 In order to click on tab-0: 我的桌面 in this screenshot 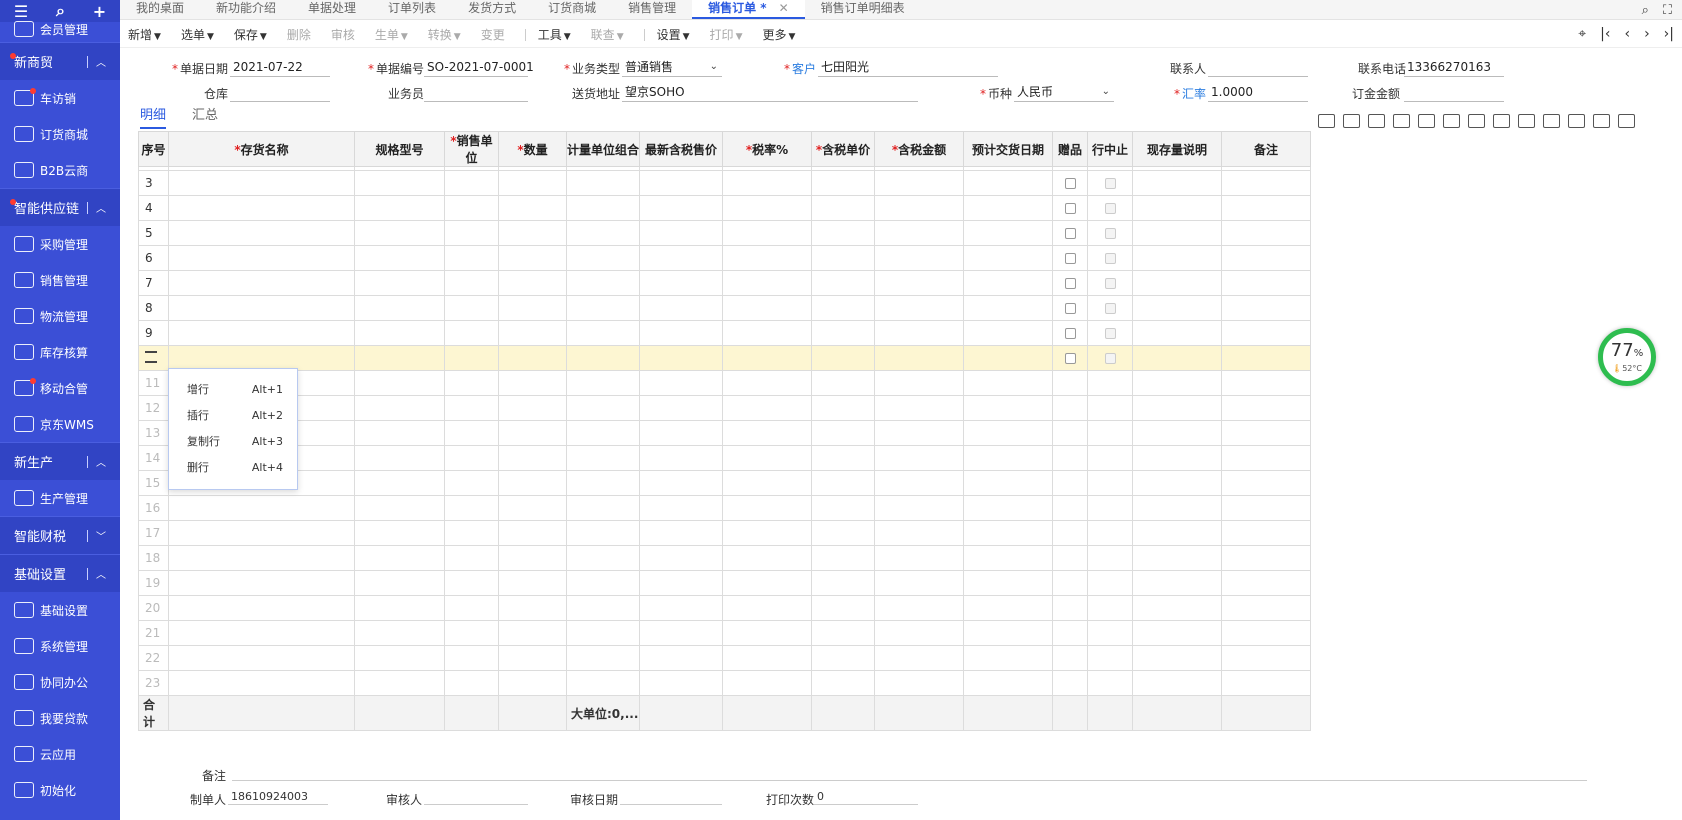, I will do `click(160, 9)`.